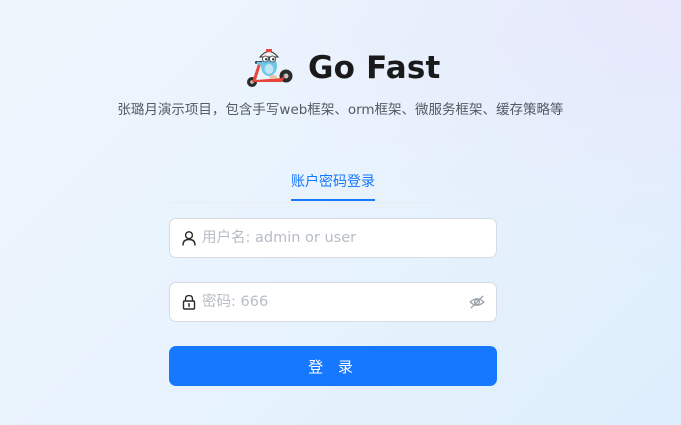 The image size is (681, 425). What do you see at coordinates (374, 68) in the screenshot?
I see `app-title: Go Fast` at bounding box center [374, 68].